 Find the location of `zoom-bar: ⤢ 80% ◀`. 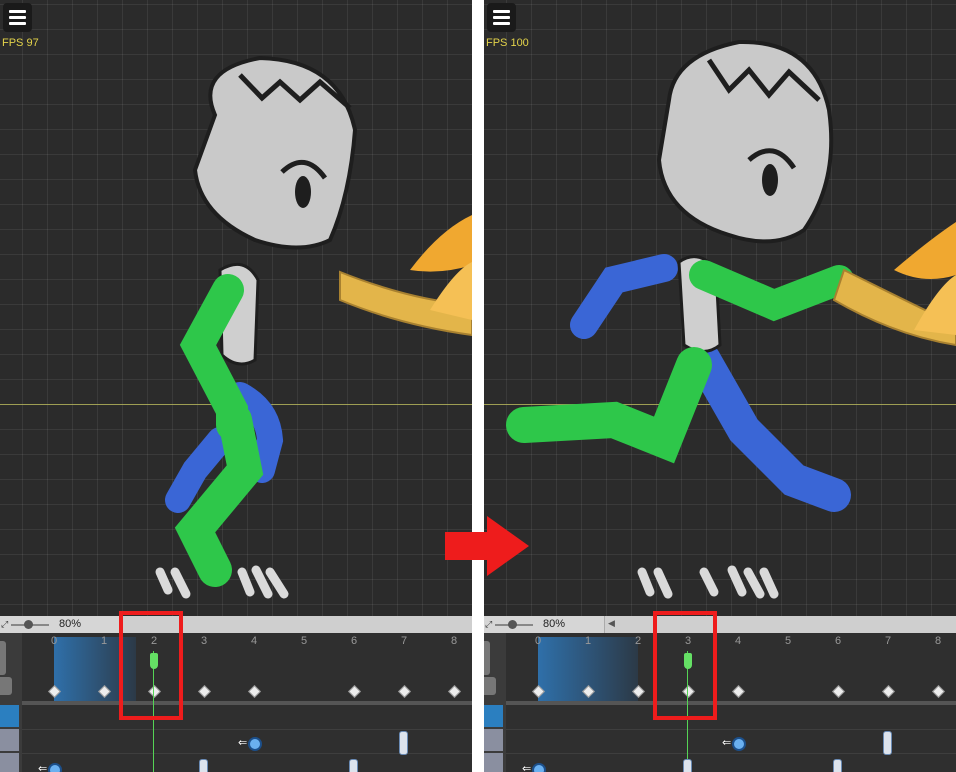

zoom-bar: ⤢ 80% ◀ is located at coordinates (720, 624).